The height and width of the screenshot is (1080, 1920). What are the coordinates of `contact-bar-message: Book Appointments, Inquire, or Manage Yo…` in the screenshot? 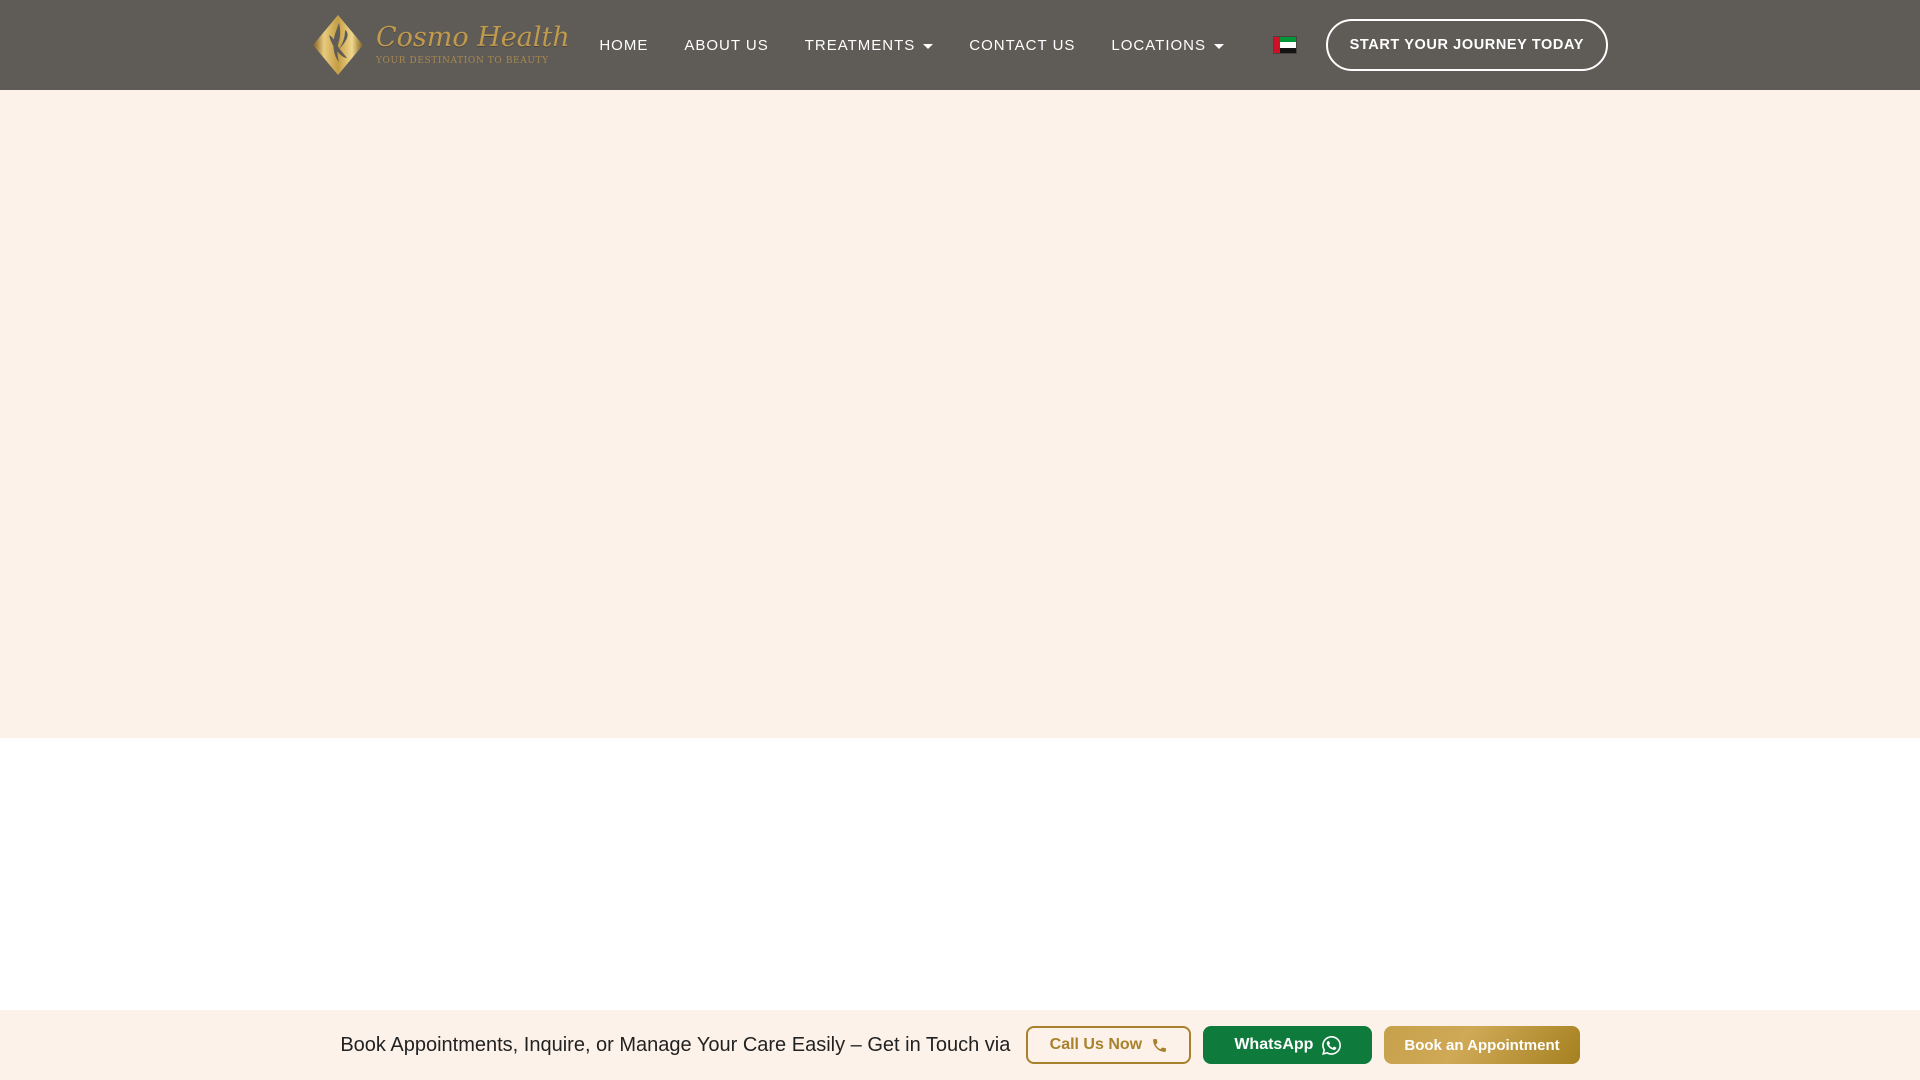 It's located at (675, 1044).